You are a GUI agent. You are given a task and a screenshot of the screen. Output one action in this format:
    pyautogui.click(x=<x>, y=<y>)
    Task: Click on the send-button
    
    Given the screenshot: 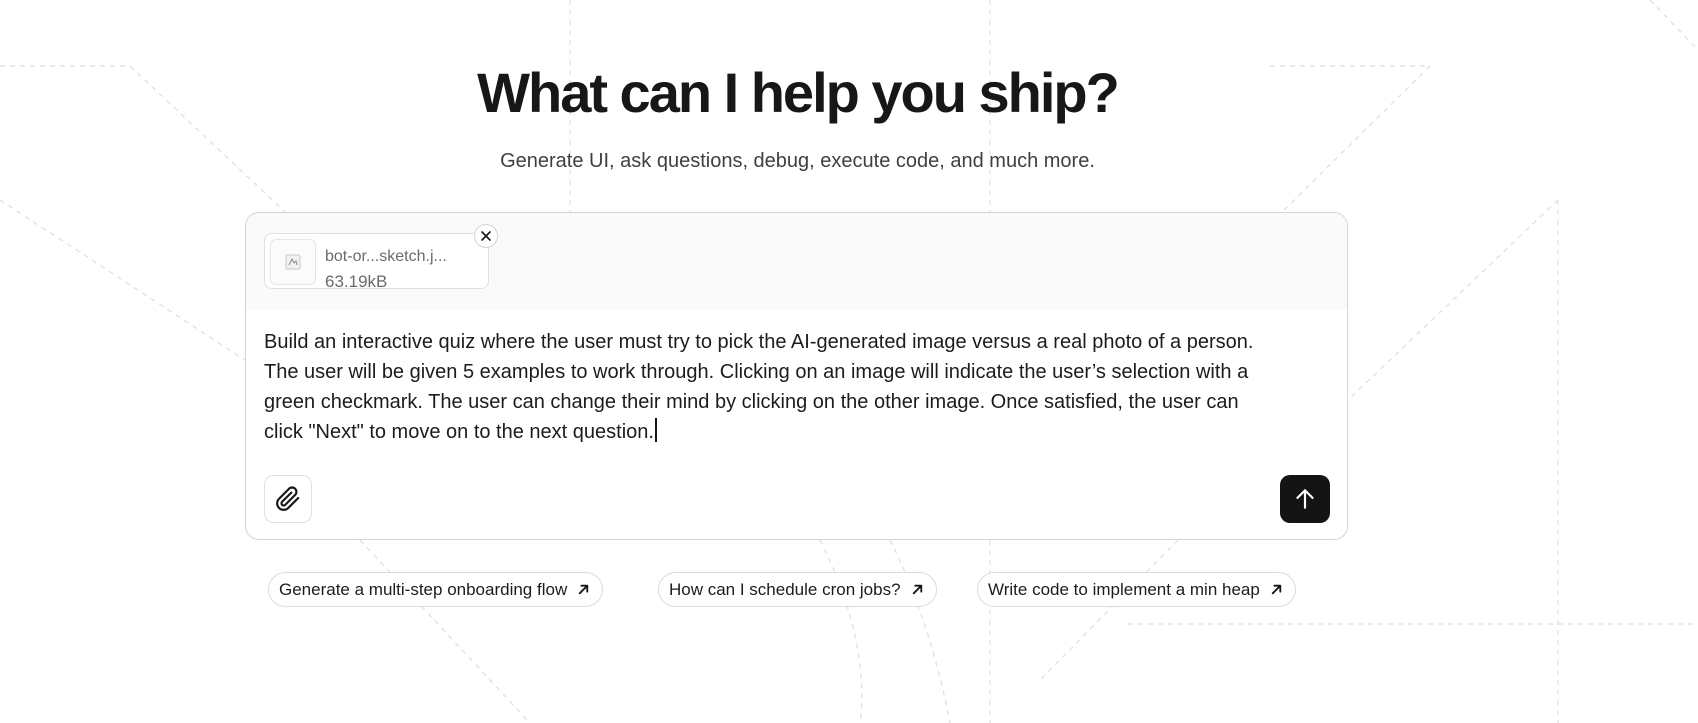 What is the action you would take?
    pyautogui.click(x=1305, y=499)
    